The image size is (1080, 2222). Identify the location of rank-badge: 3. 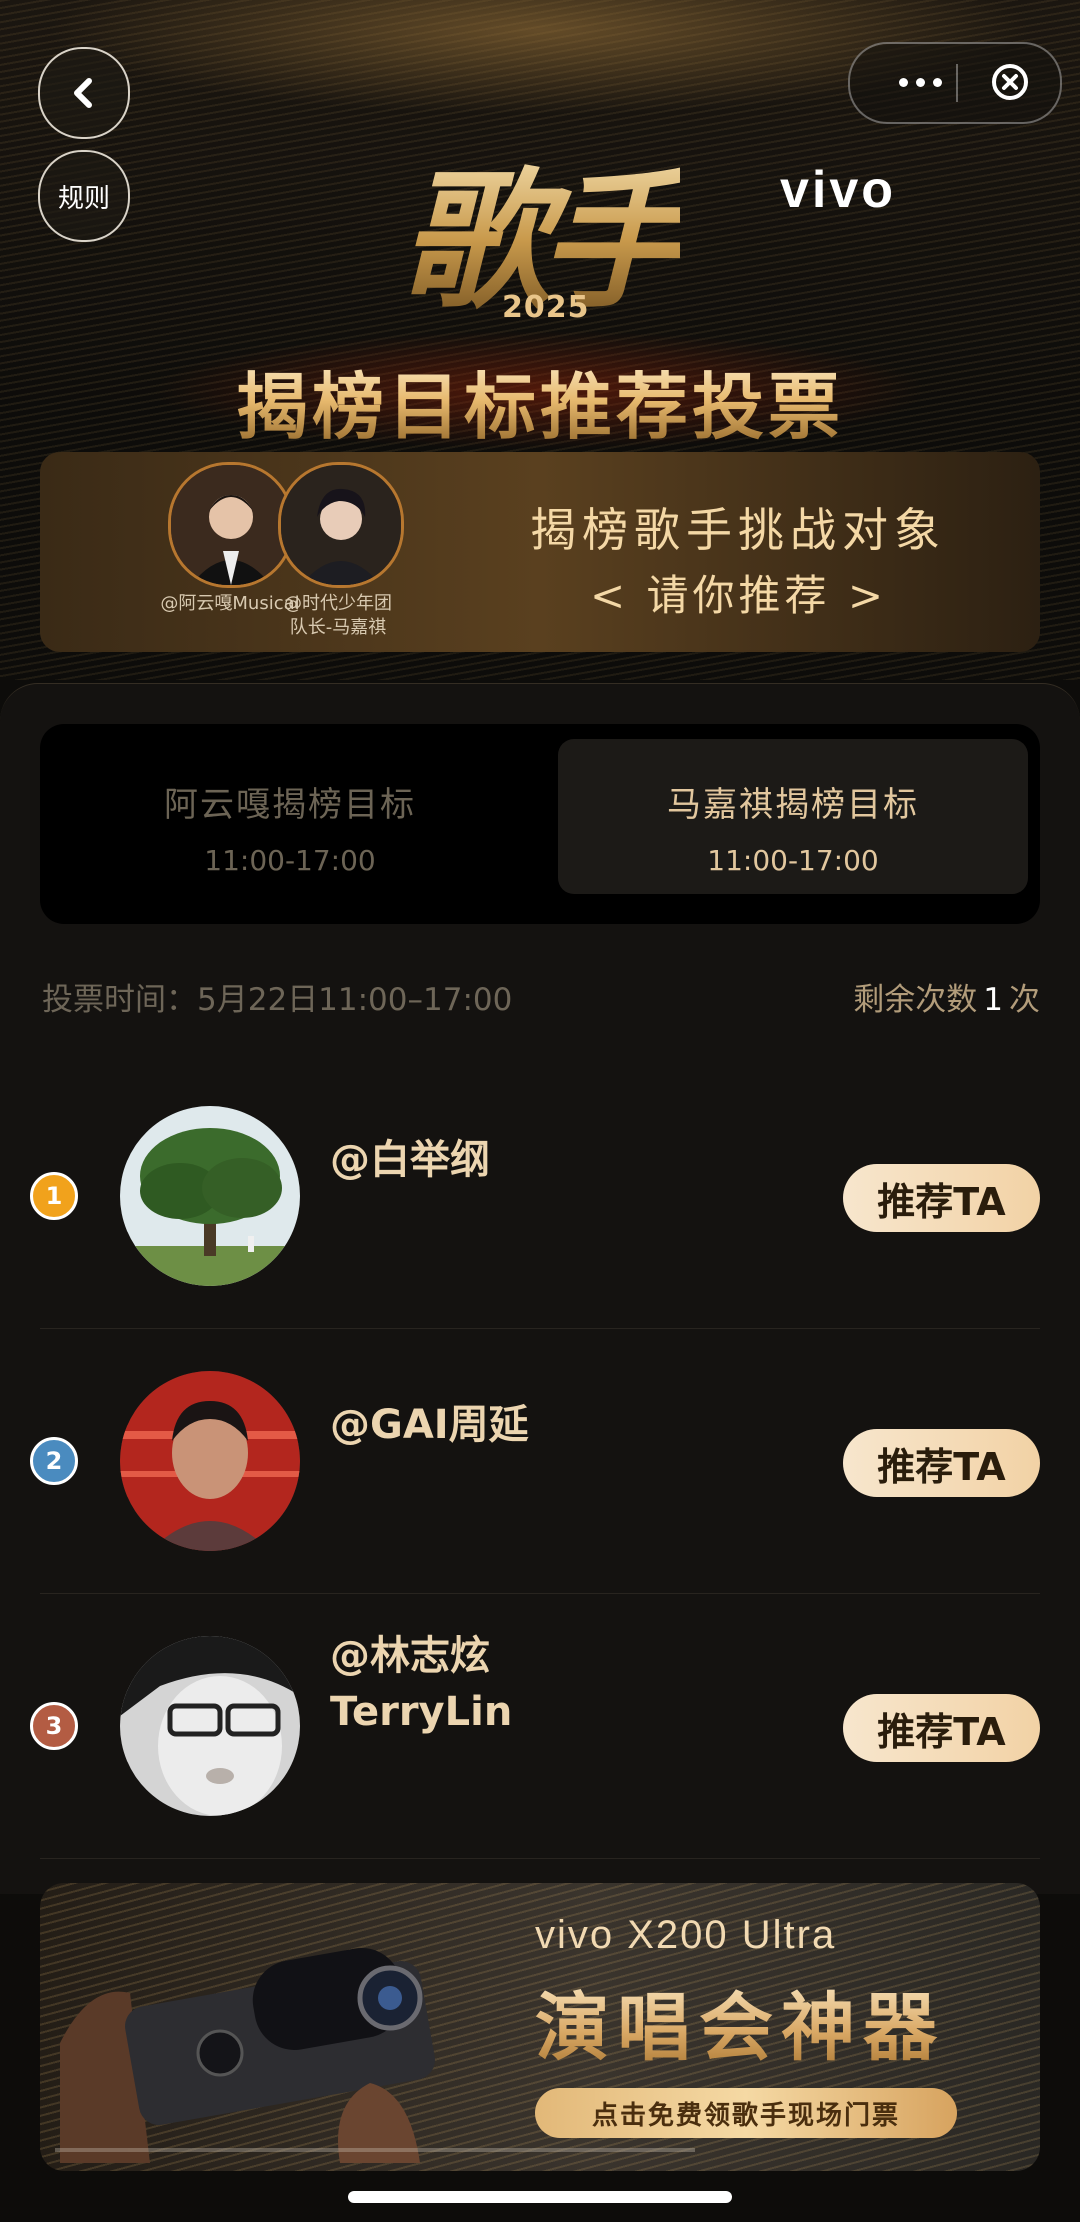
(54, 1726).